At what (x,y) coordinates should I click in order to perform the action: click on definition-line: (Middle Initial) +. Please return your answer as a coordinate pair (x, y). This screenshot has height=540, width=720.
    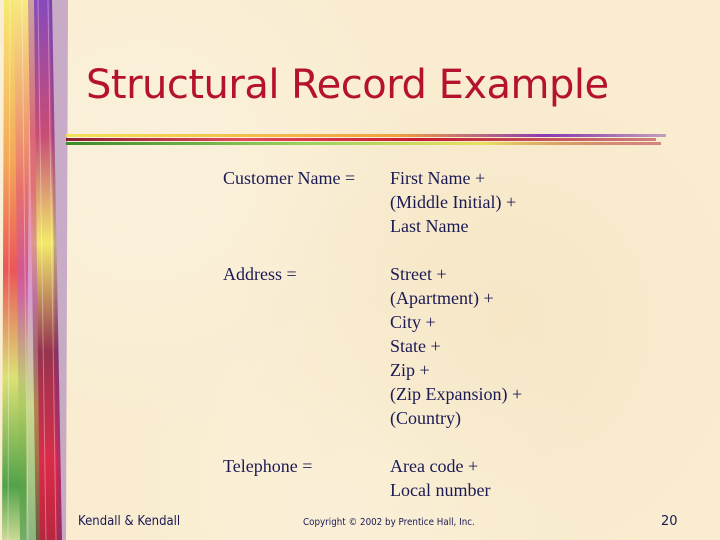
    Looking at the image, I should click on (453, 202).